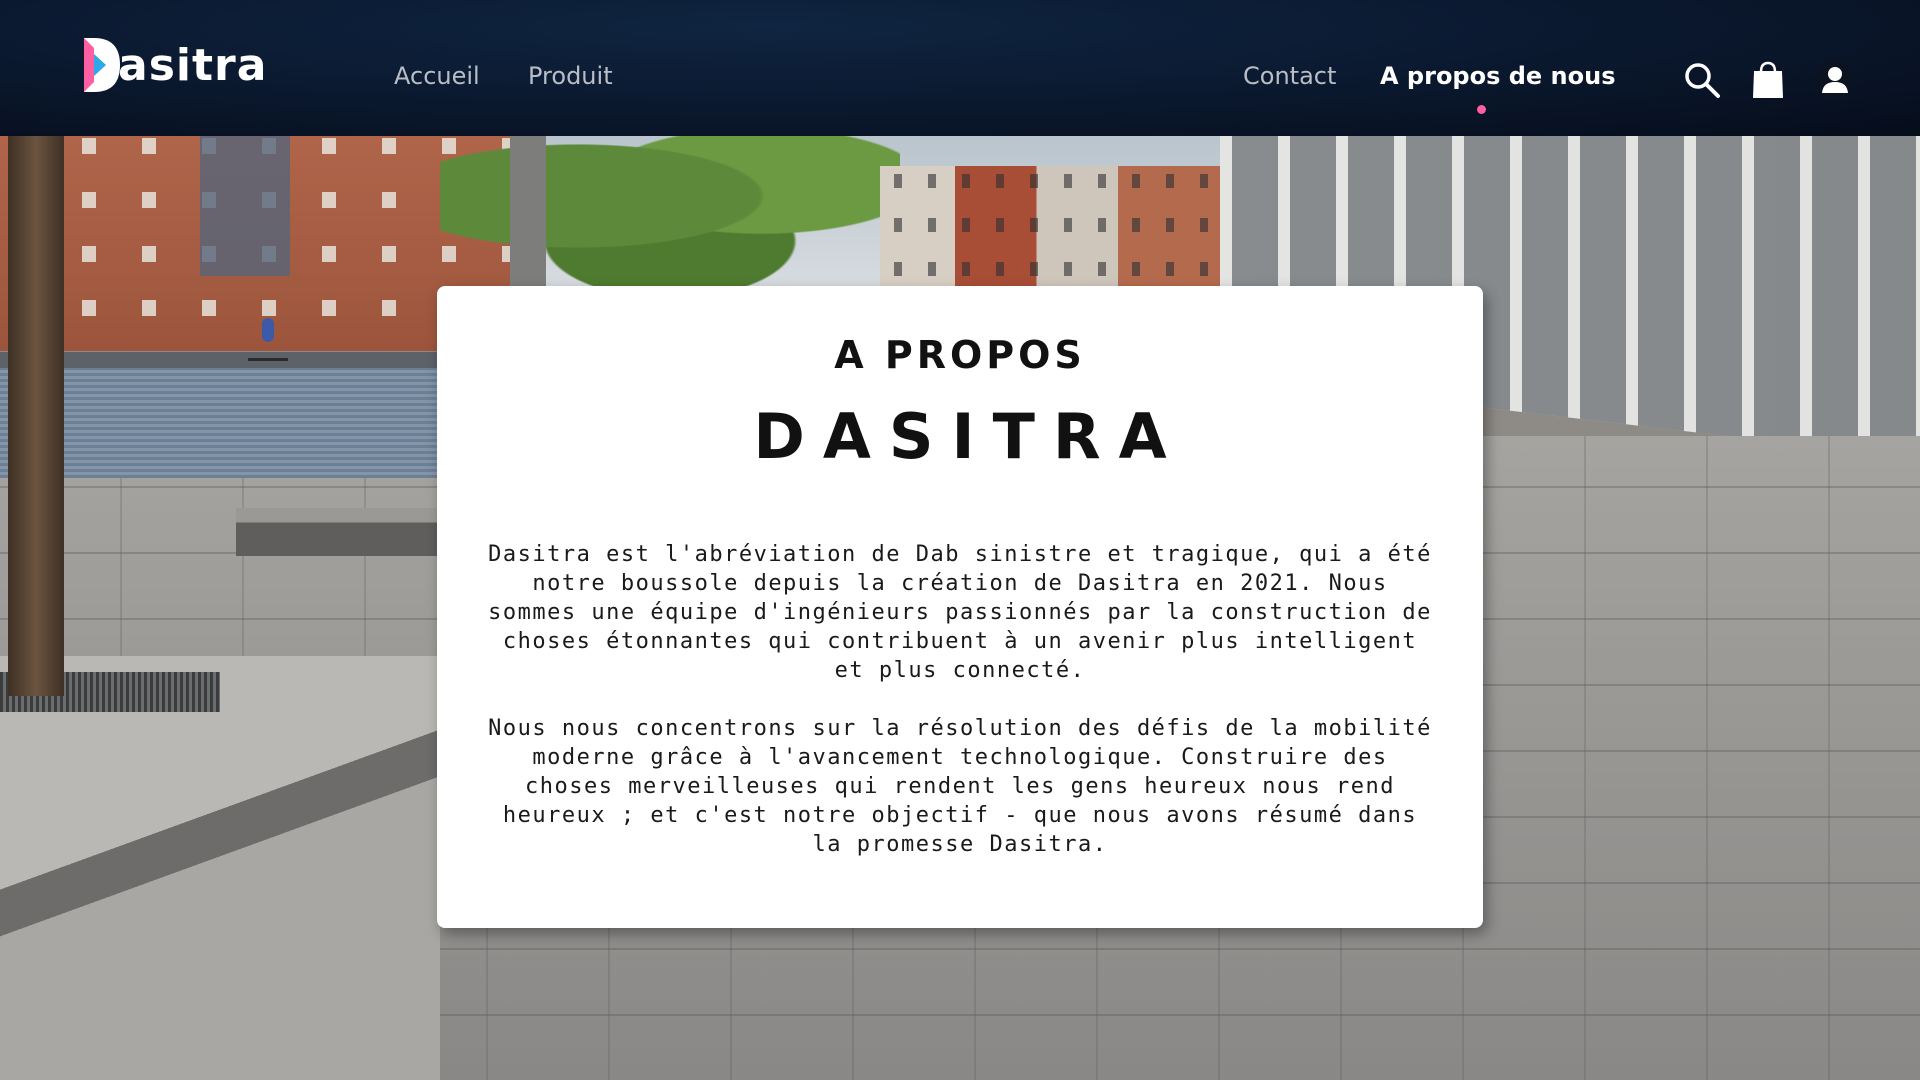 The height and width of the screenshot is (1080, 1920). I want to click on distant-houses, so click(1050, 231).